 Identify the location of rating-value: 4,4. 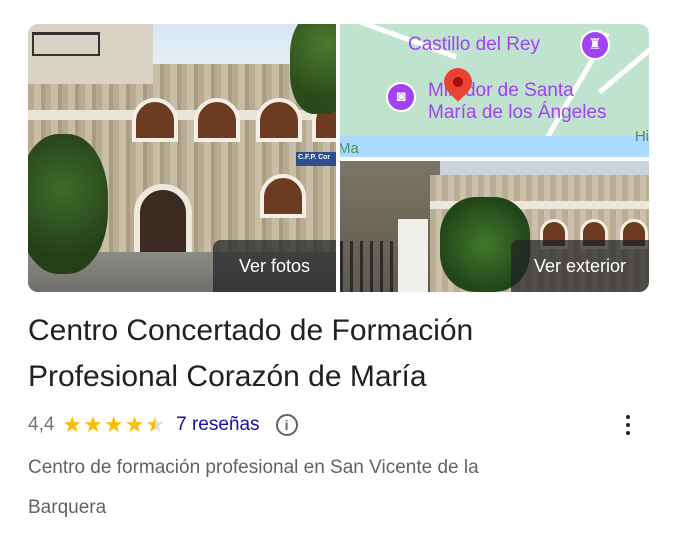
(41, 424).